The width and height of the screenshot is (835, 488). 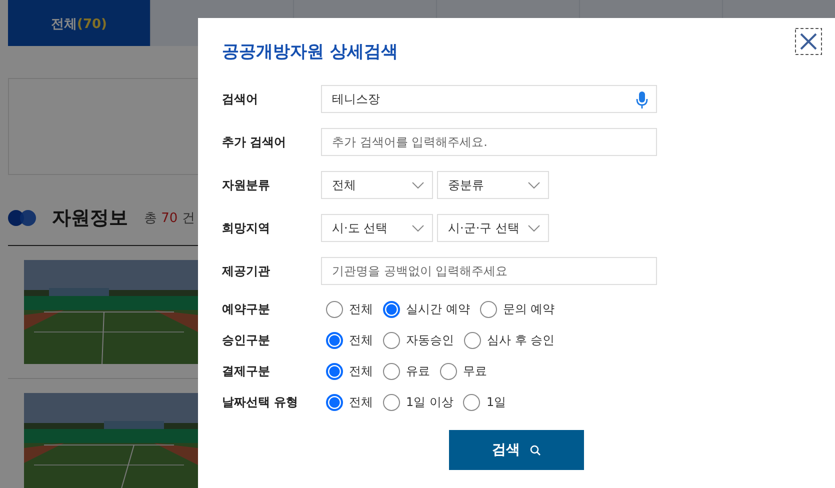 I want to click on section-title: 자원정보, so click(x=90, y=218).